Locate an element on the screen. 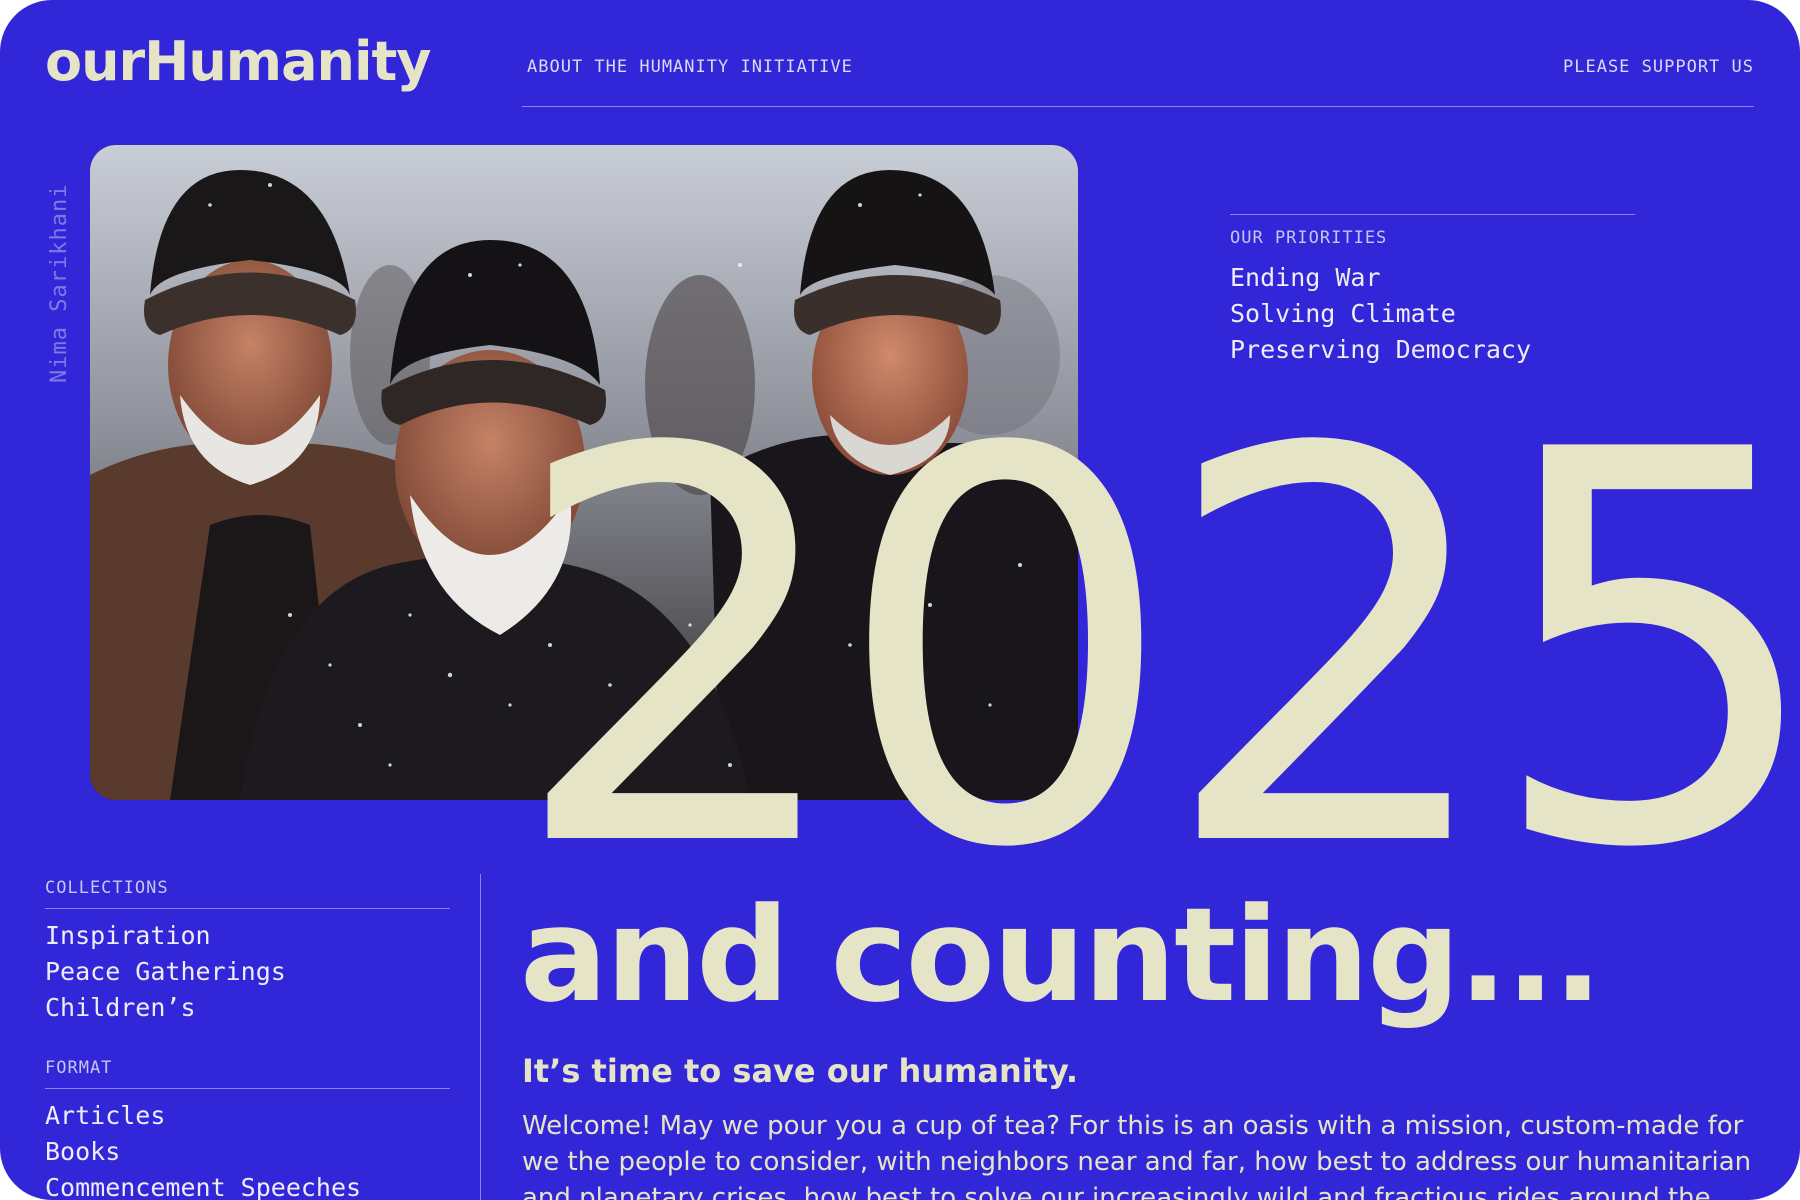 This screenshot has height=1200, width=1800. format-list: Articles Books Commencement Speeches is located at coordinates (203, 1149).